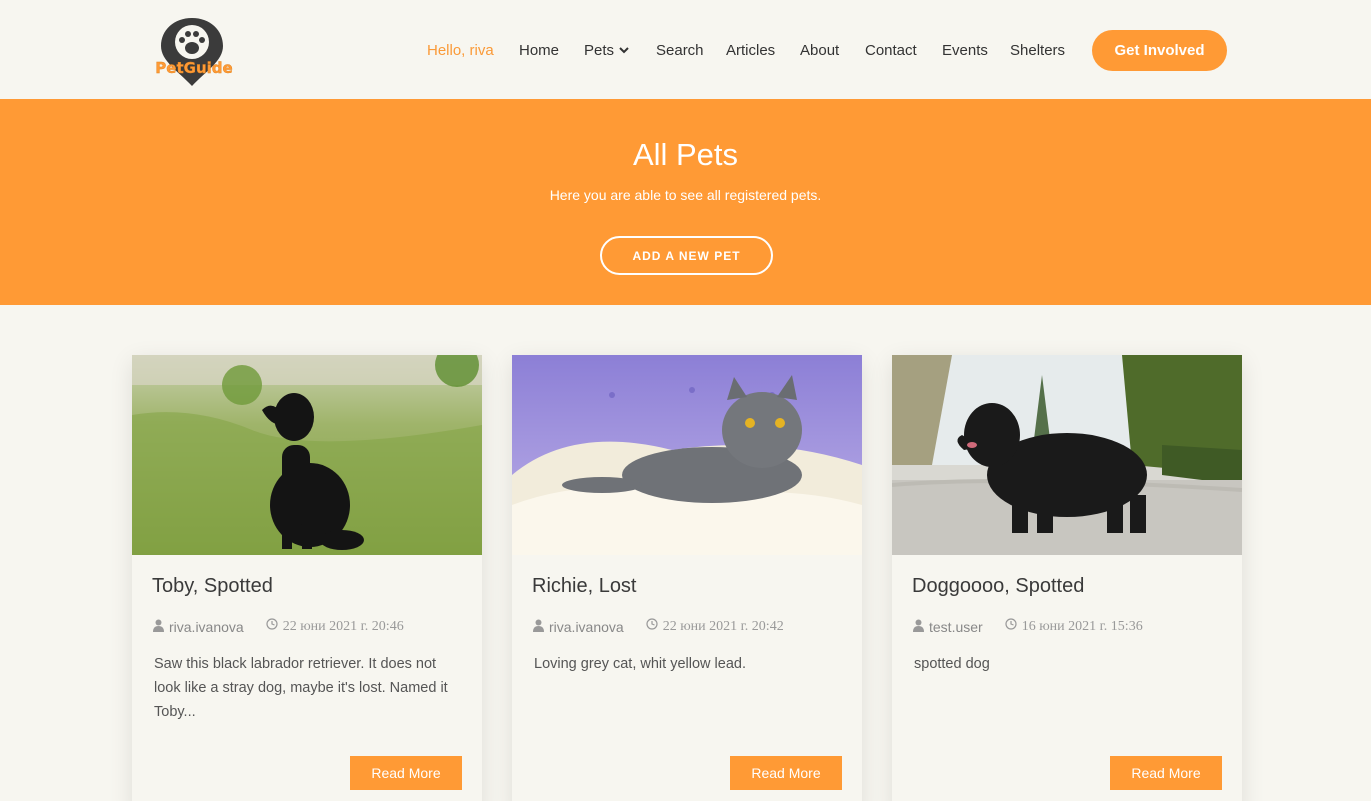 The image size is (1371, 801). Describe the element at coordinates (687, 455) in the screenshot. I see `pet-photo-grey-cat` at that location.